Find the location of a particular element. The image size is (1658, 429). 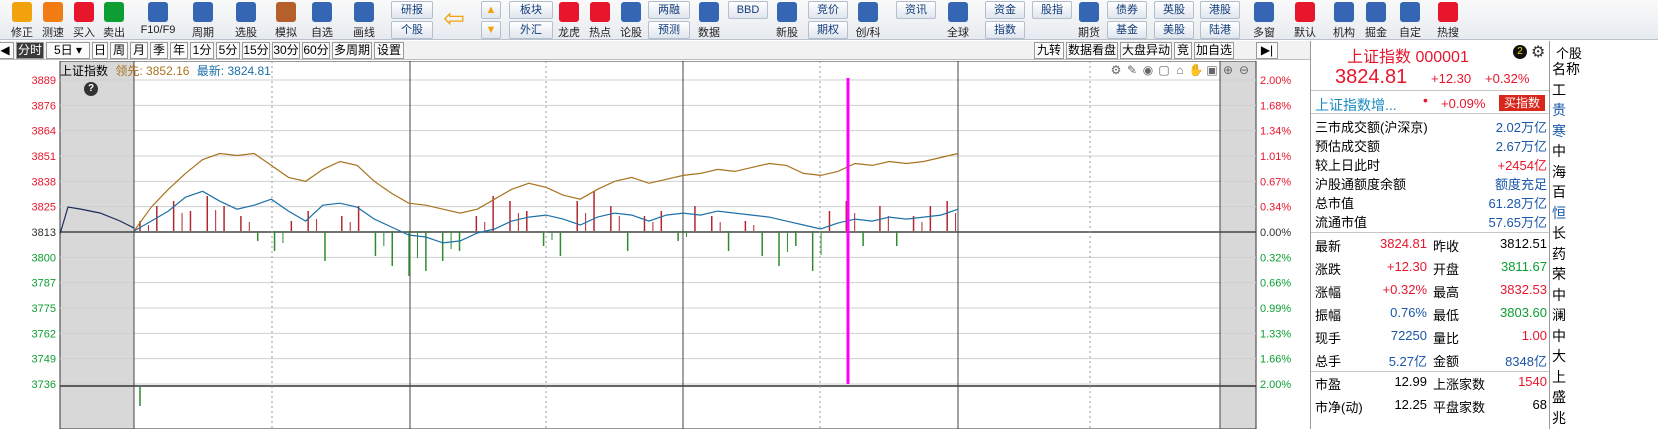

period-right-tab-1: 数据看盘 is located at coordinates (1092, 50).